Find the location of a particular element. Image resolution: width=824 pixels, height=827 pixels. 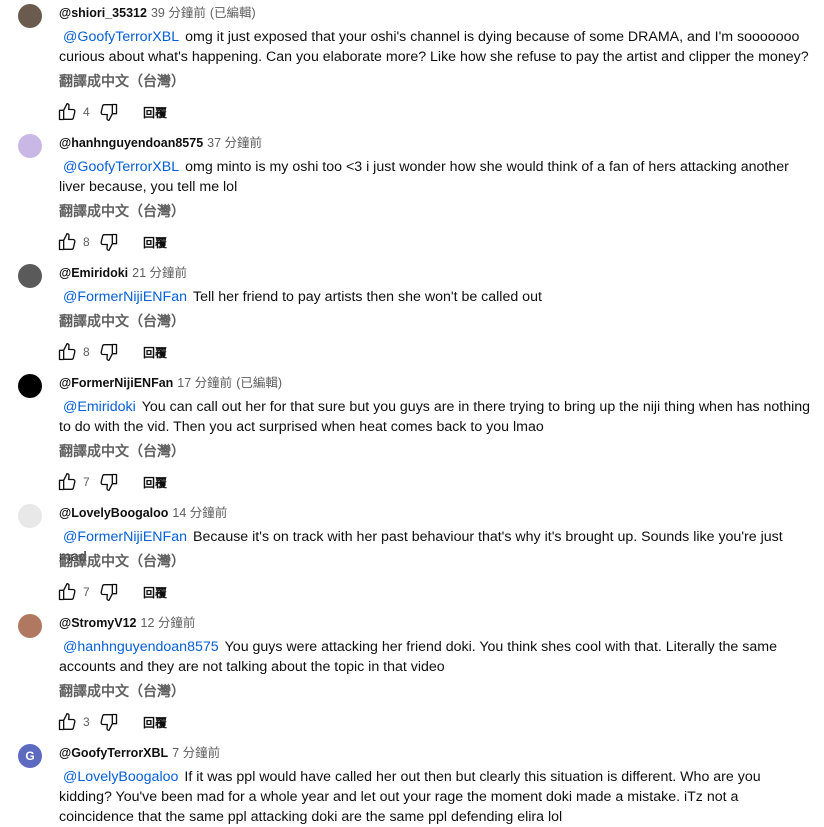

author-name: @LovelyBoogaloo is located at coordinates (113, 513).